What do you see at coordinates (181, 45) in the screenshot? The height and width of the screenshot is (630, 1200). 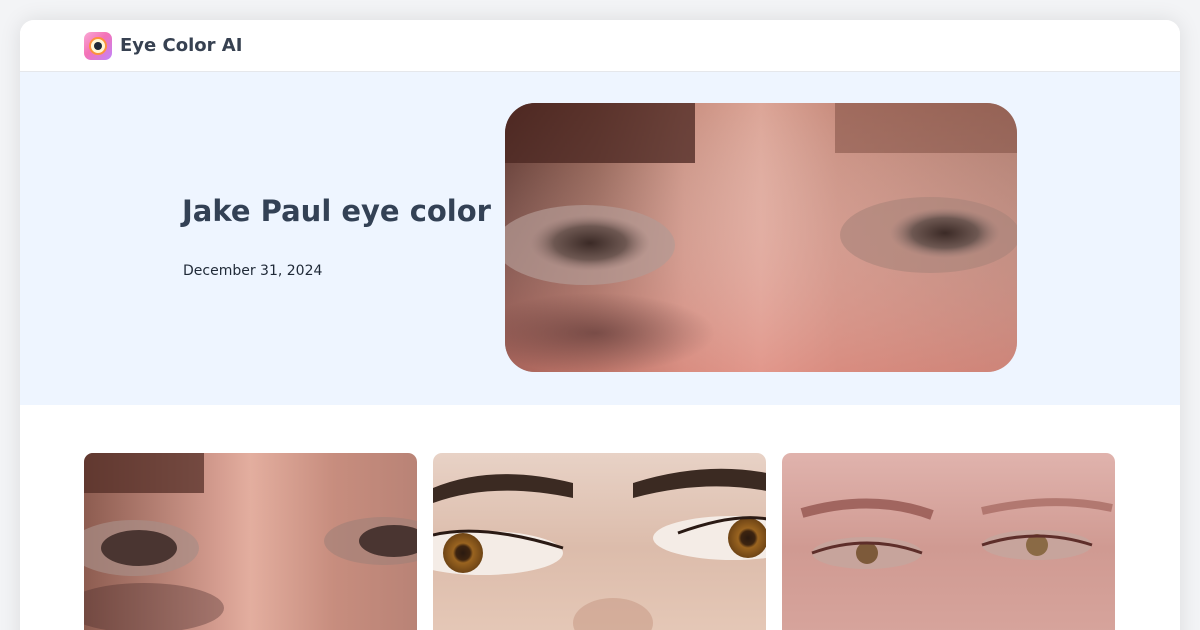 I see `site-title: Eye Color AI` at bounding box center [181, 45].